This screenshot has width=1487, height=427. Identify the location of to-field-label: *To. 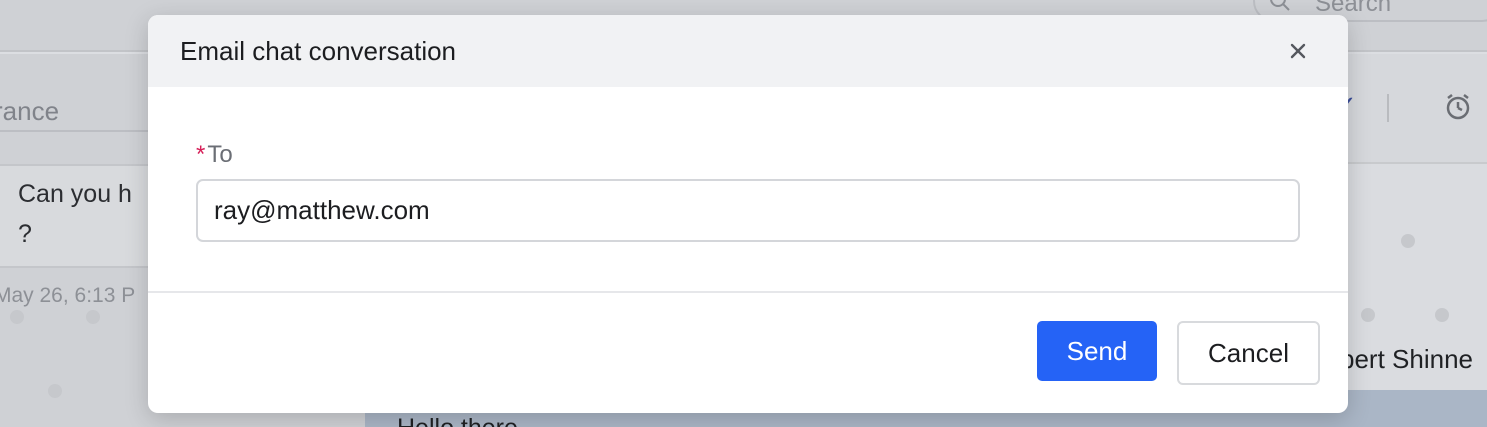
(214, 155).